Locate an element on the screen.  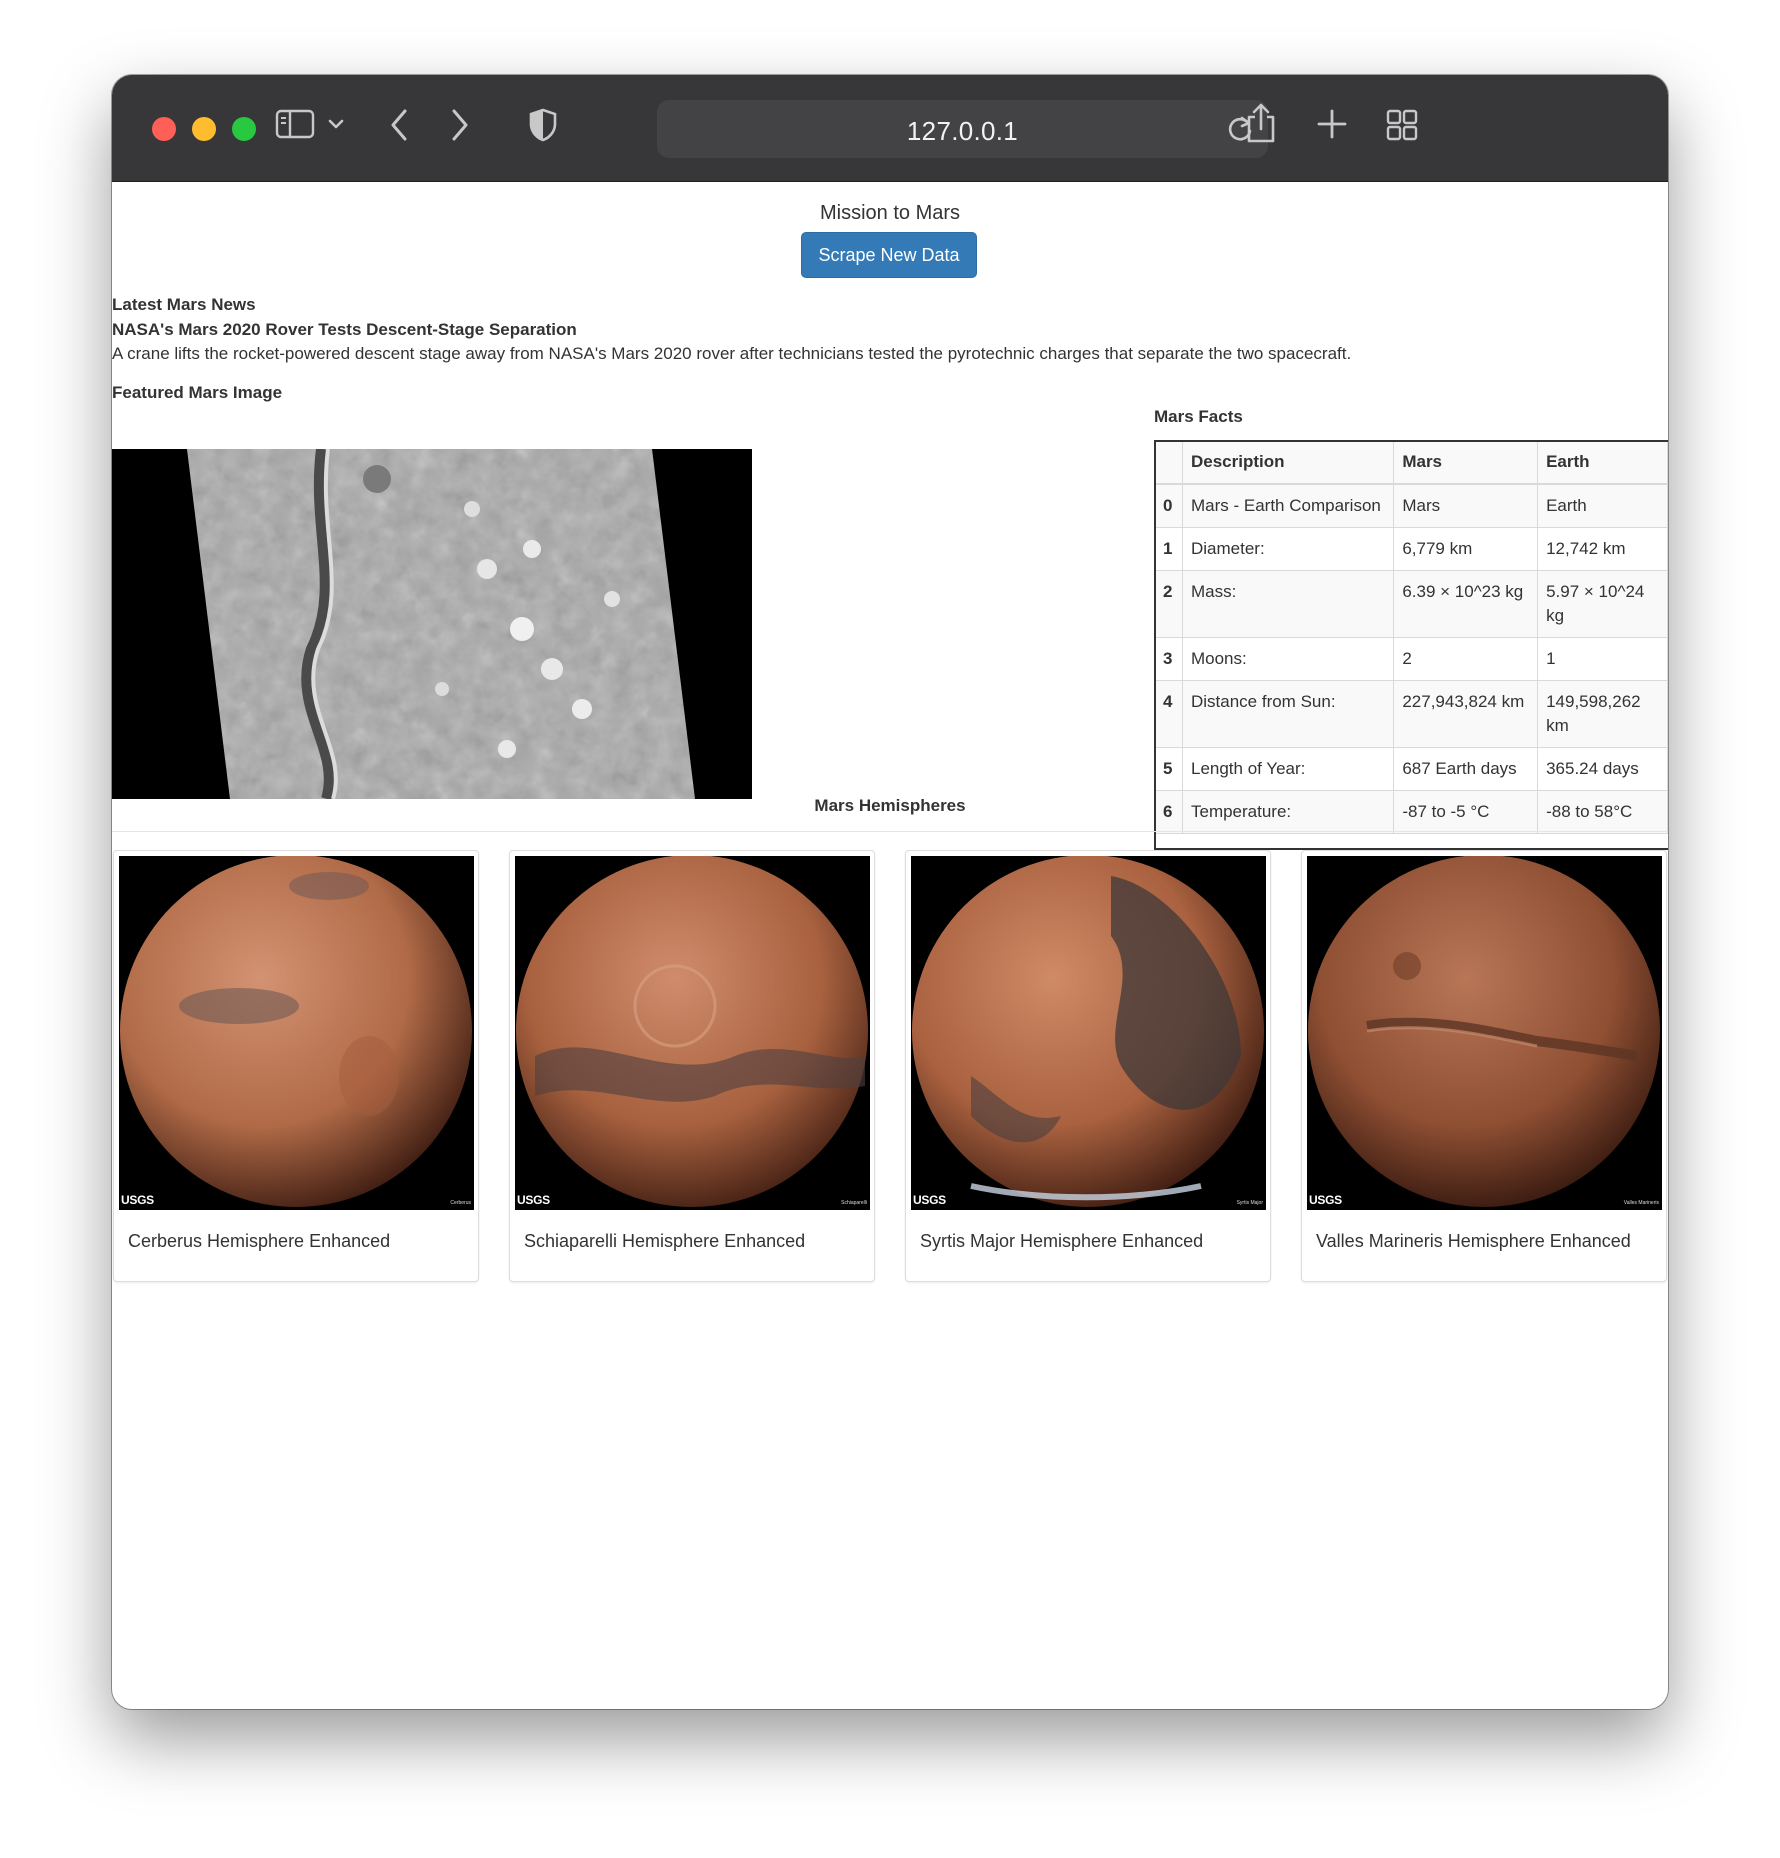
hemisphere-image-label: Valles Marineris is located at coordinates (1641, 1203).